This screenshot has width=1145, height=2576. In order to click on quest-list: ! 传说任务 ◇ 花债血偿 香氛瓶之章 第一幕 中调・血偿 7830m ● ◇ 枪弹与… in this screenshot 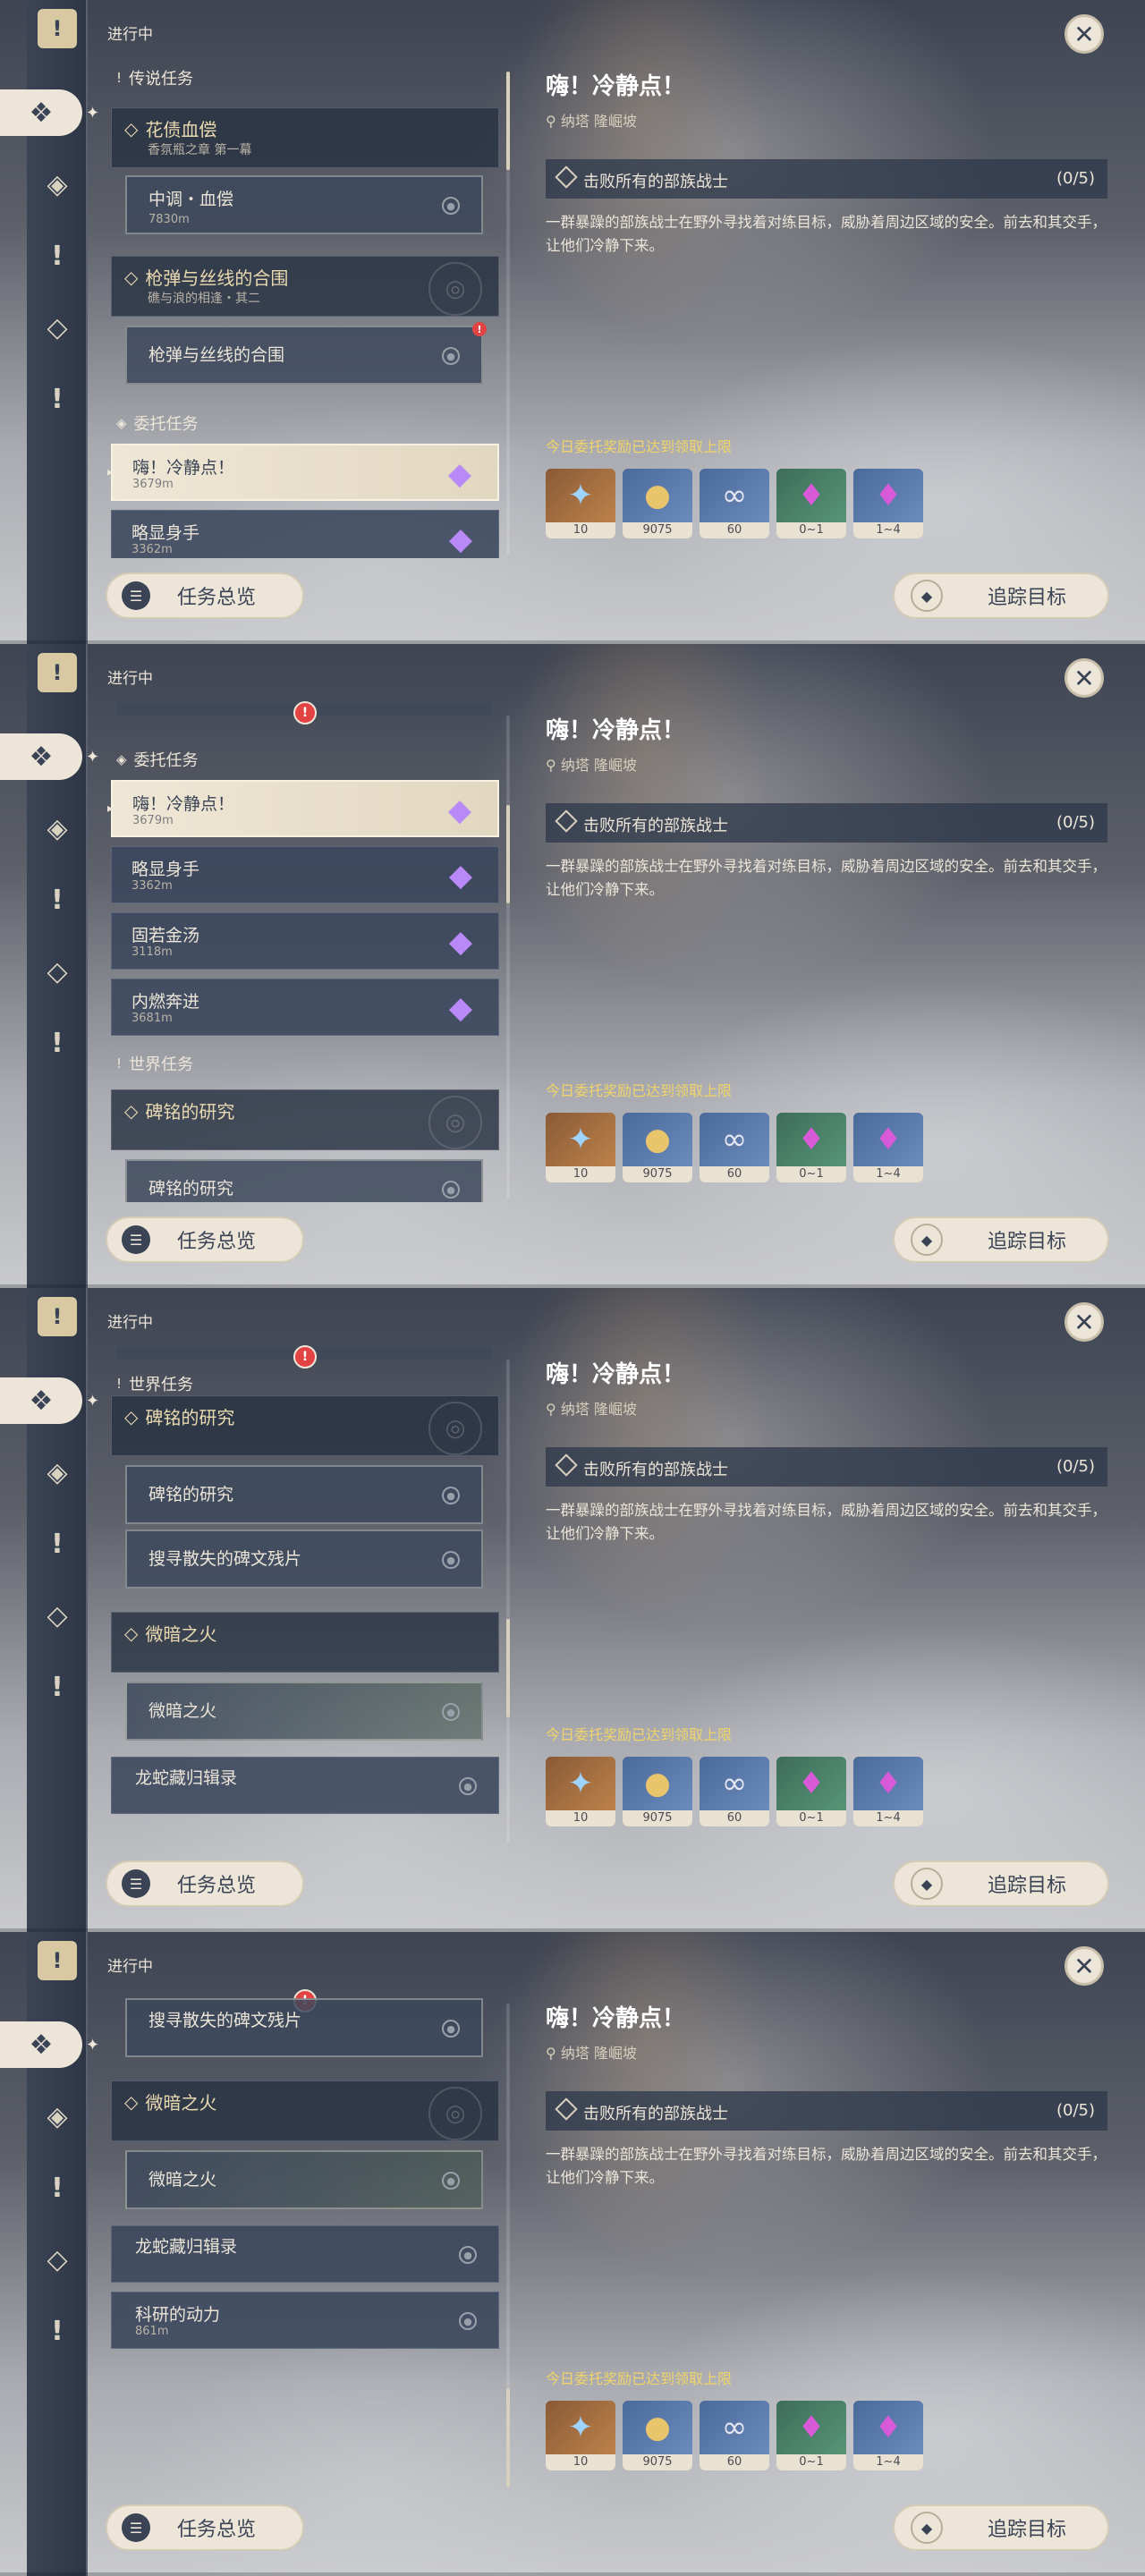, I will do `click(306, 307)`.